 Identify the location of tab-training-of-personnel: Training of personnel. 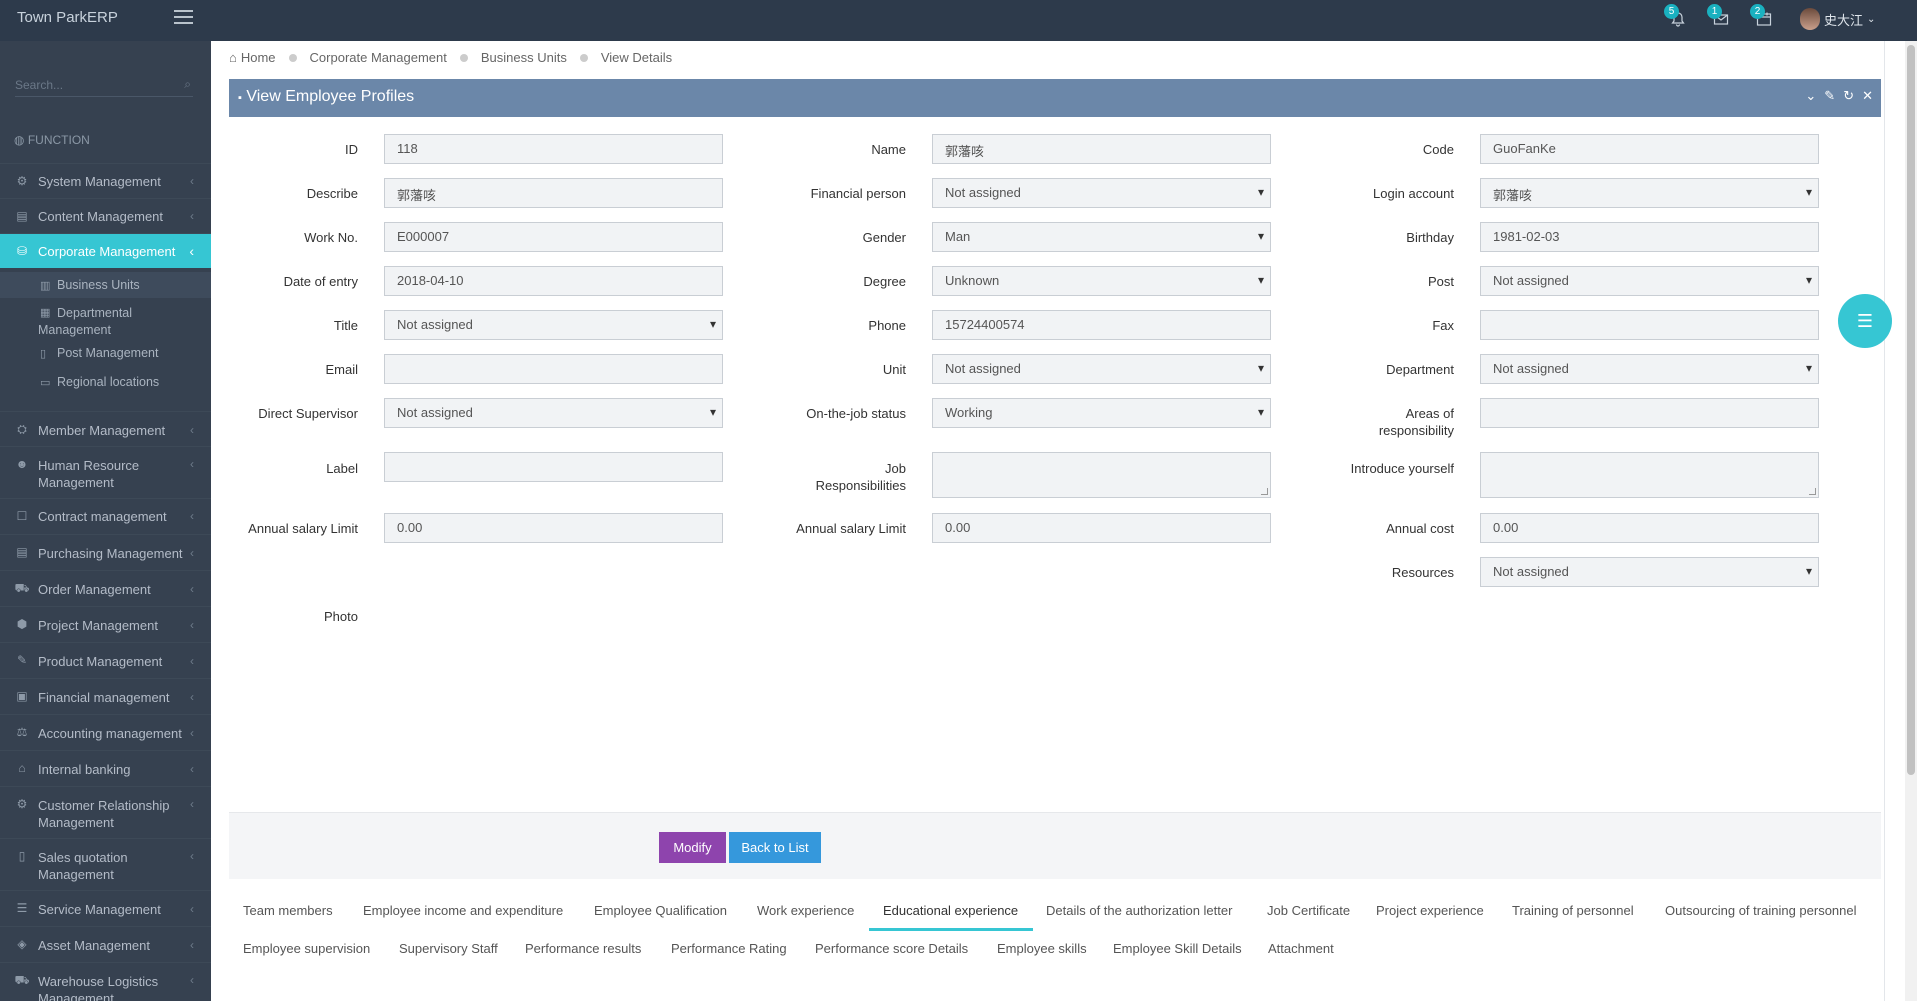
(1573, 910).